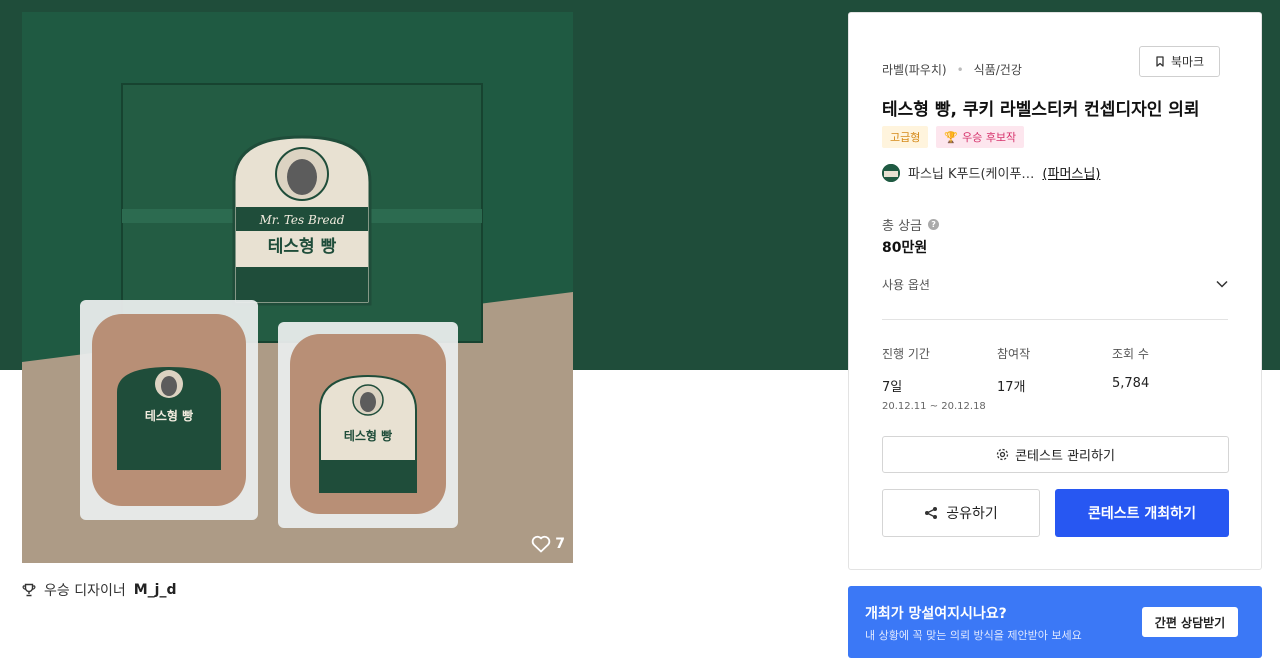  Describe the element at coordinates (939, 378) in the screenshot. I see `stat-period: 진행 기간 7일 20.12.11 ~ 20.12.18` at that location.